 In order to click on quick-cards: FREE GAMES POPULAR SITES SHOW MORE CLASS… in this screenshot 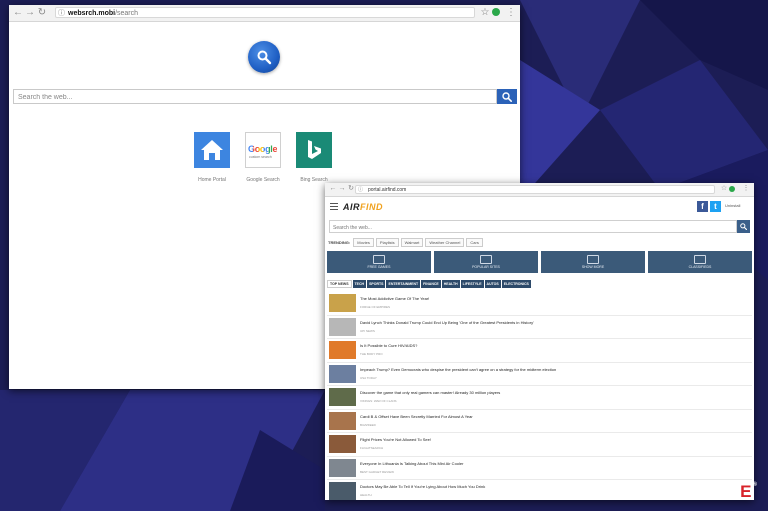, I will do `click(539, 262)`.